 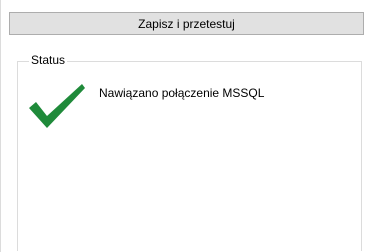 I want to click on checkmark-icon, so click(x=57, y=105).